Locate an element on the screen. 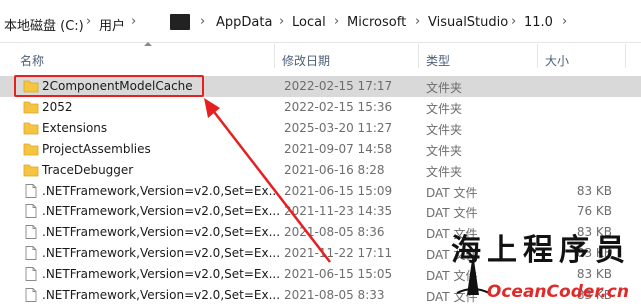  watermark-subtitle: OceanCoder.cn is located at coordinates (557, 292).